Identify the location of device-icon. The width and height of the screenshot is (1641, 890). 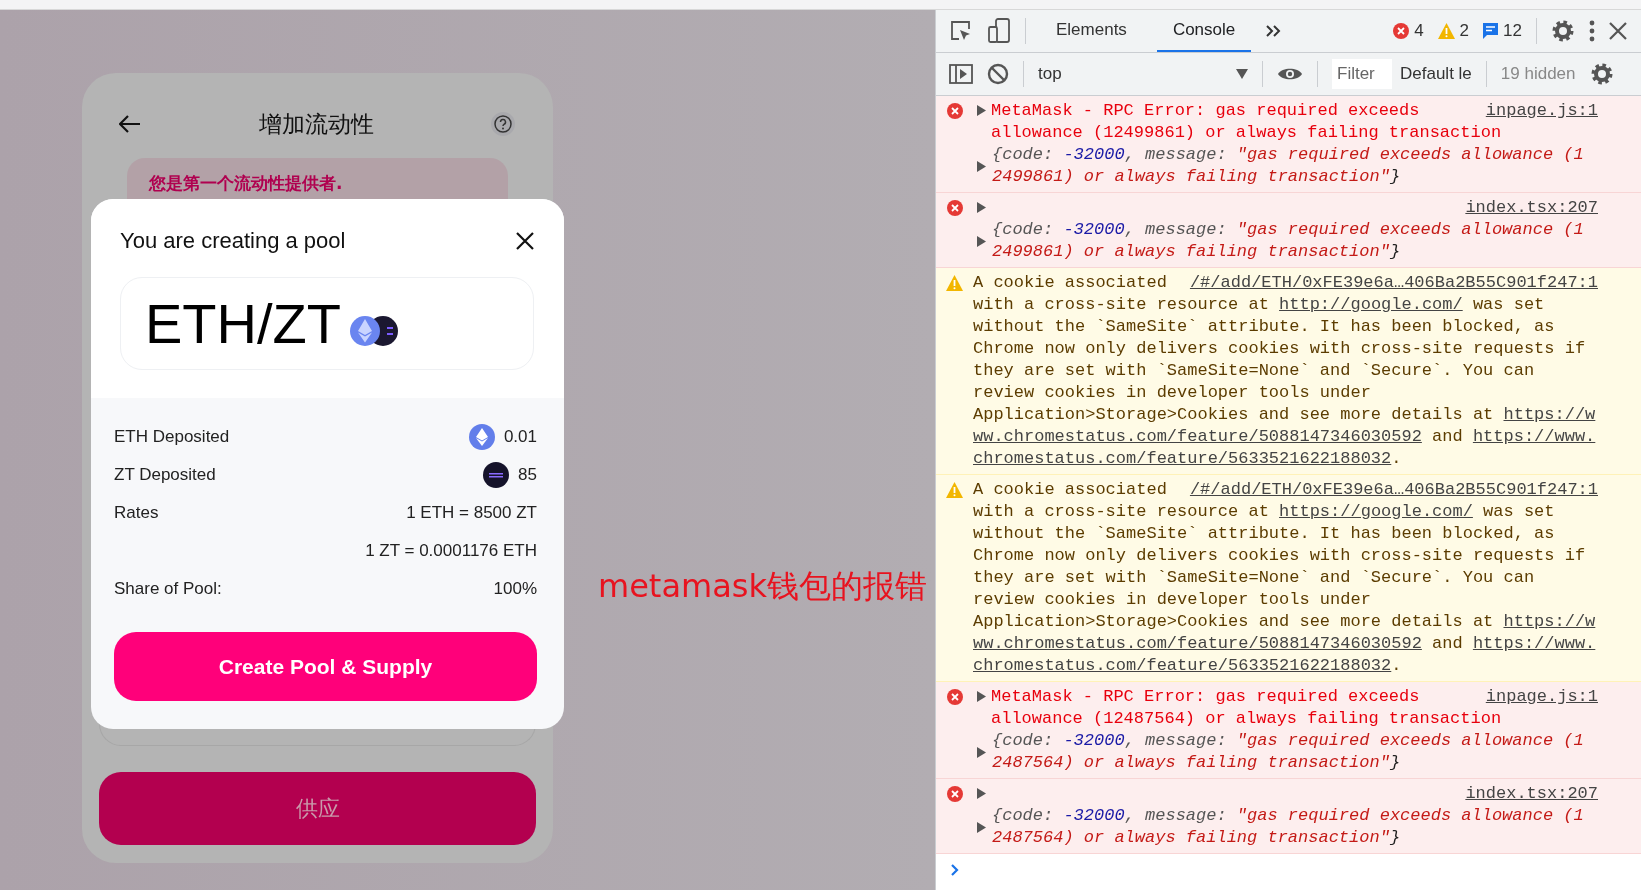
(999, 31).